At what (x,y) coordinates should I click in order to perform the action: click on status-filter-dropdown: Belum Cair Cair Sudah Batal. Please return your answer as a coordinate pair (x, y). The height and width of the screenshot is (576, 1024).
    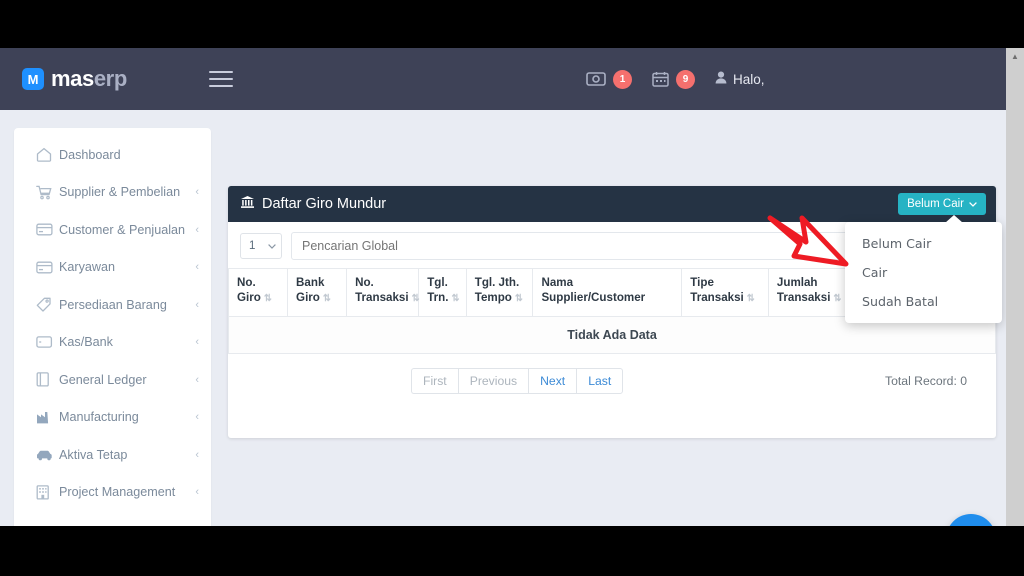
    Looking at the image, I should click on (923, 272).